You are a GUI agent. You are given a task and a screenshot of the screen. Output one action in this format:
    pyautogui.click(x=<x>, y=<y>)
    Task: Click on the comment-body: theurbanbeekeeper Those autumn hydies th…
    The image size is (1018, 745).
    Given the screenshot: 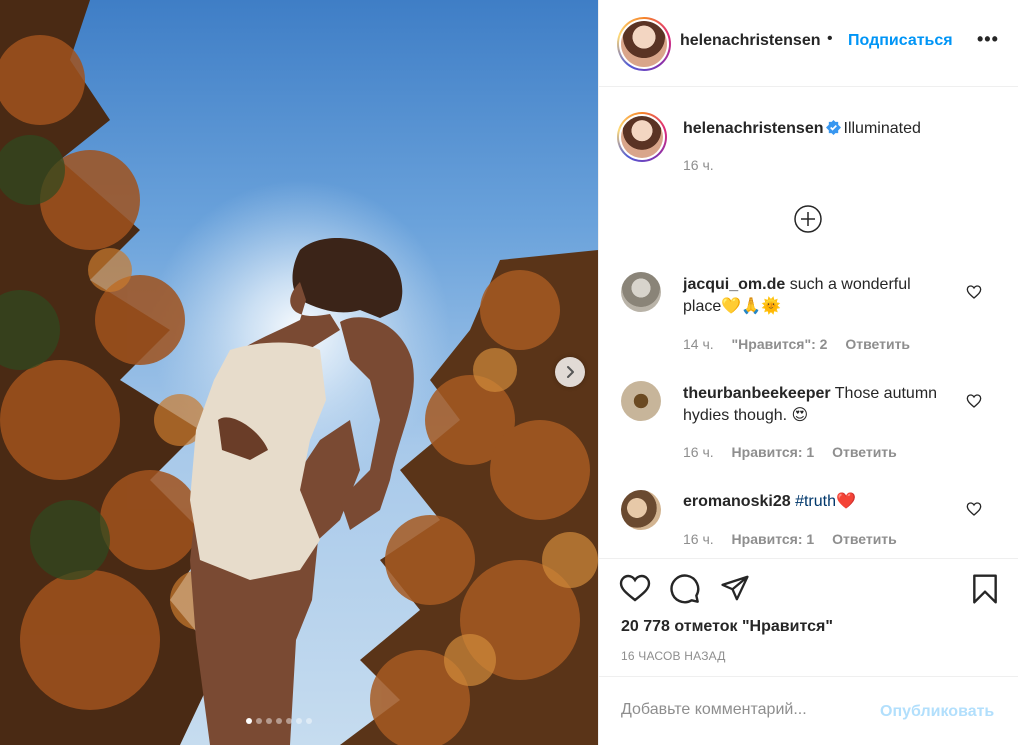 What is the action you would take?
    pyautogui.click(x=818, y=405)
    